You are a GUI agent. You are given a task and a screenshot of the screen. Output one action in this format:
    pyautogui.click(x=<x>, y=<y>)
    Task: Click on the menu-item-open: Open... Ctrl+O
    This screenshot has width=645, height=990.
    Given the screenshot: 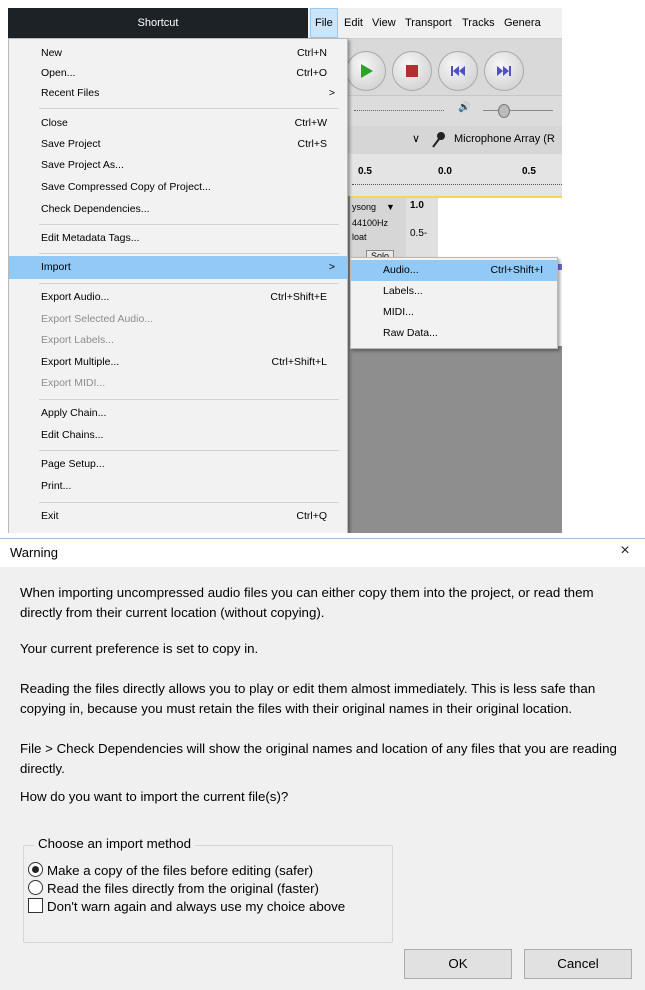 What is the action you would take?
    pyautogui.click(x=178, y=73)
    